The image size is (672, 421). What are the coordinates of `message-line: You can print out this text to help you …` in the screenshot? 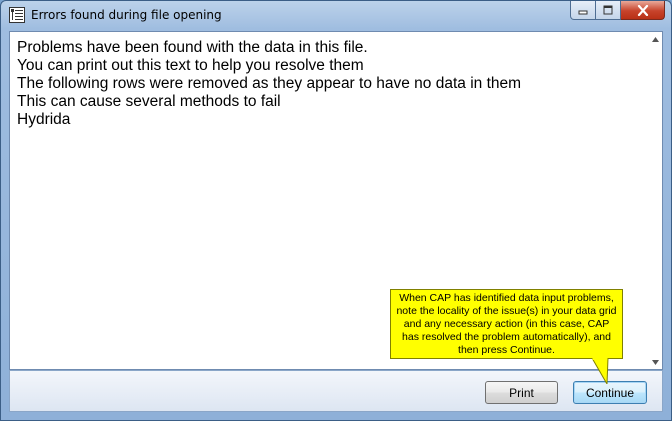 It's located at (190, 65).